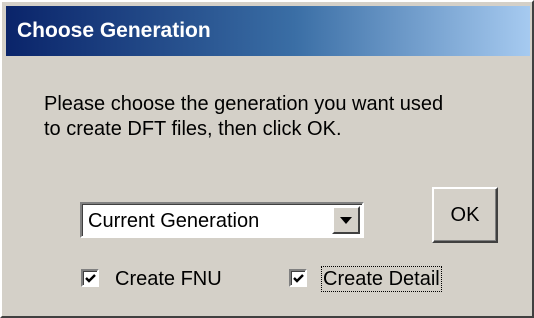 This screenshot has width=534, height=318. I want to click on dialog-title: Choose Generation, so click(114, 30).